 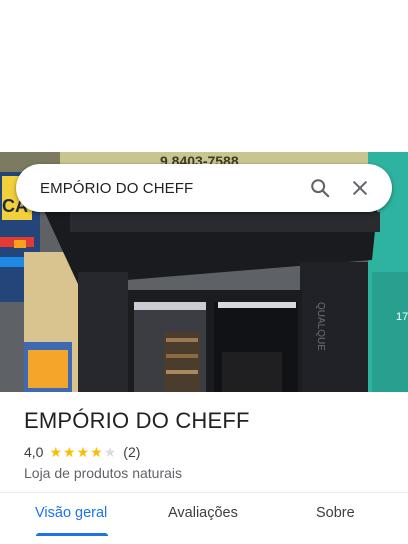 What do you see at coordinates (335, 513) in the screenshot?
I see `tab-about: Sobre` at bounding box center [335, 513].